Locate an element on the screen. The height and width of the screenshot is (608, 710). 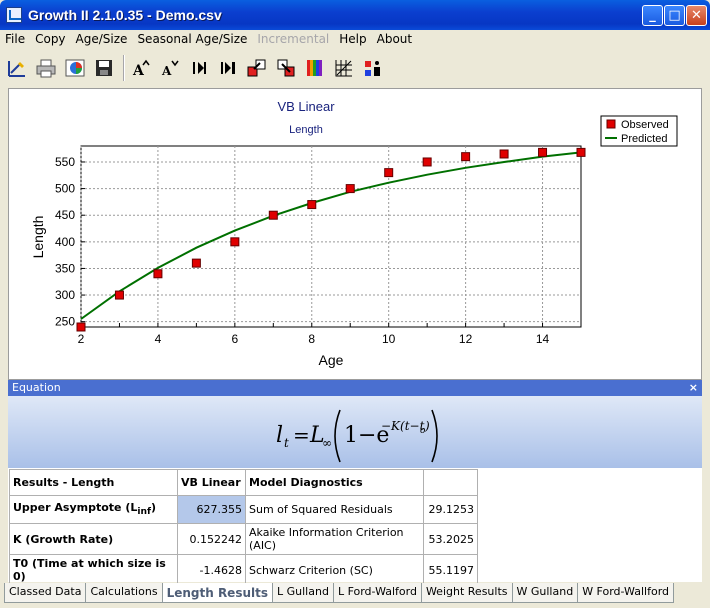
toolbar: A A is located at coordinates (355, 68).